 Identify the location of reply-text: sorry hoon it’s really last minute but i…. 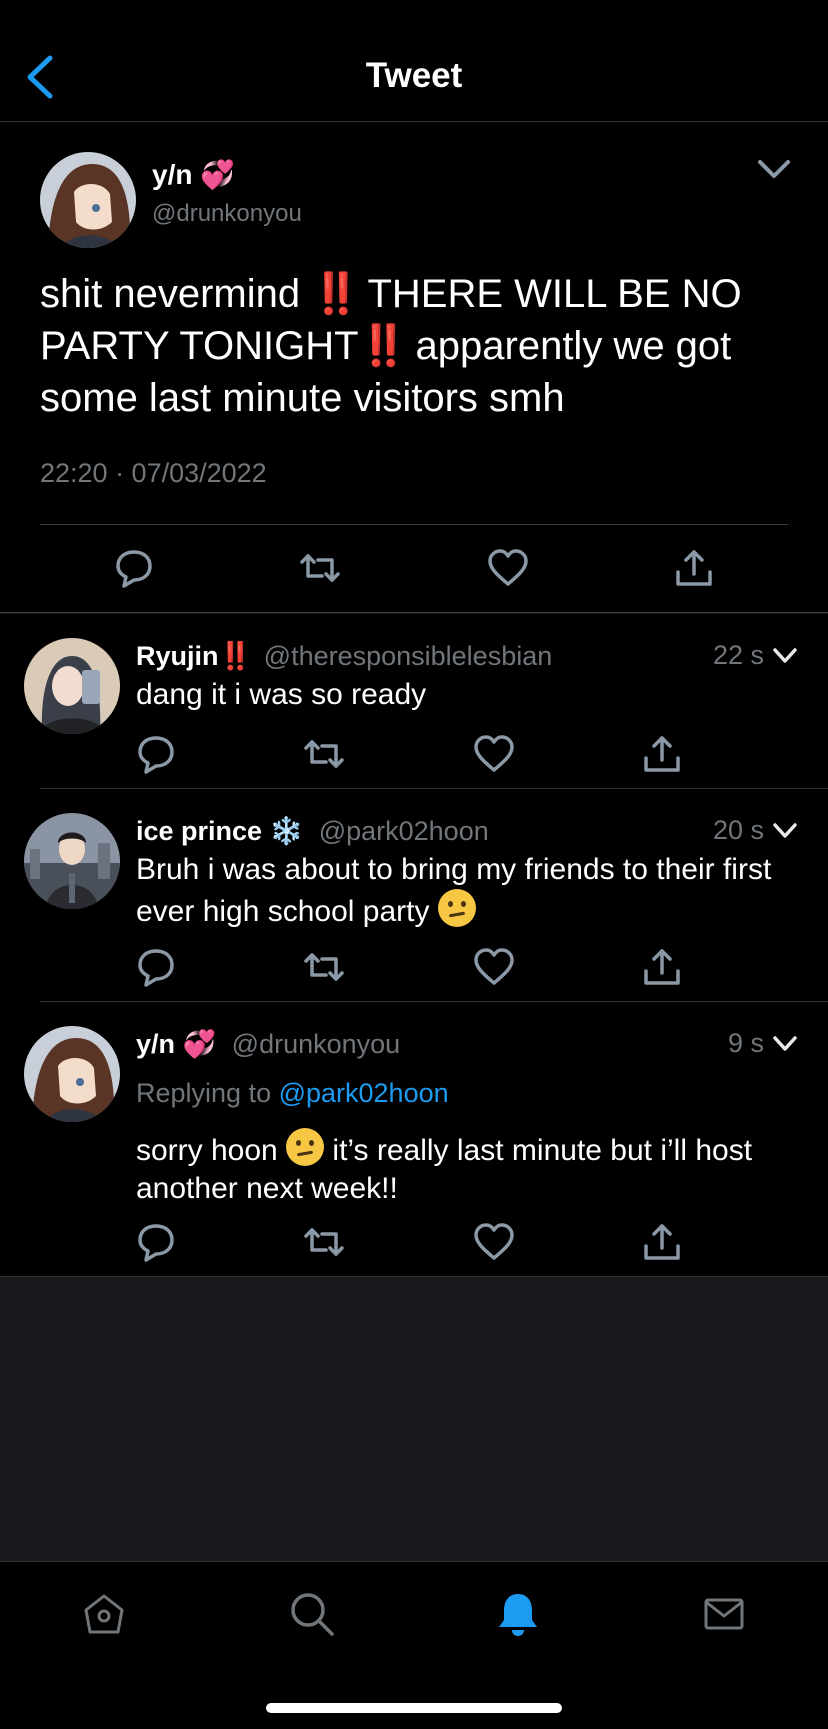
(466, 1168).